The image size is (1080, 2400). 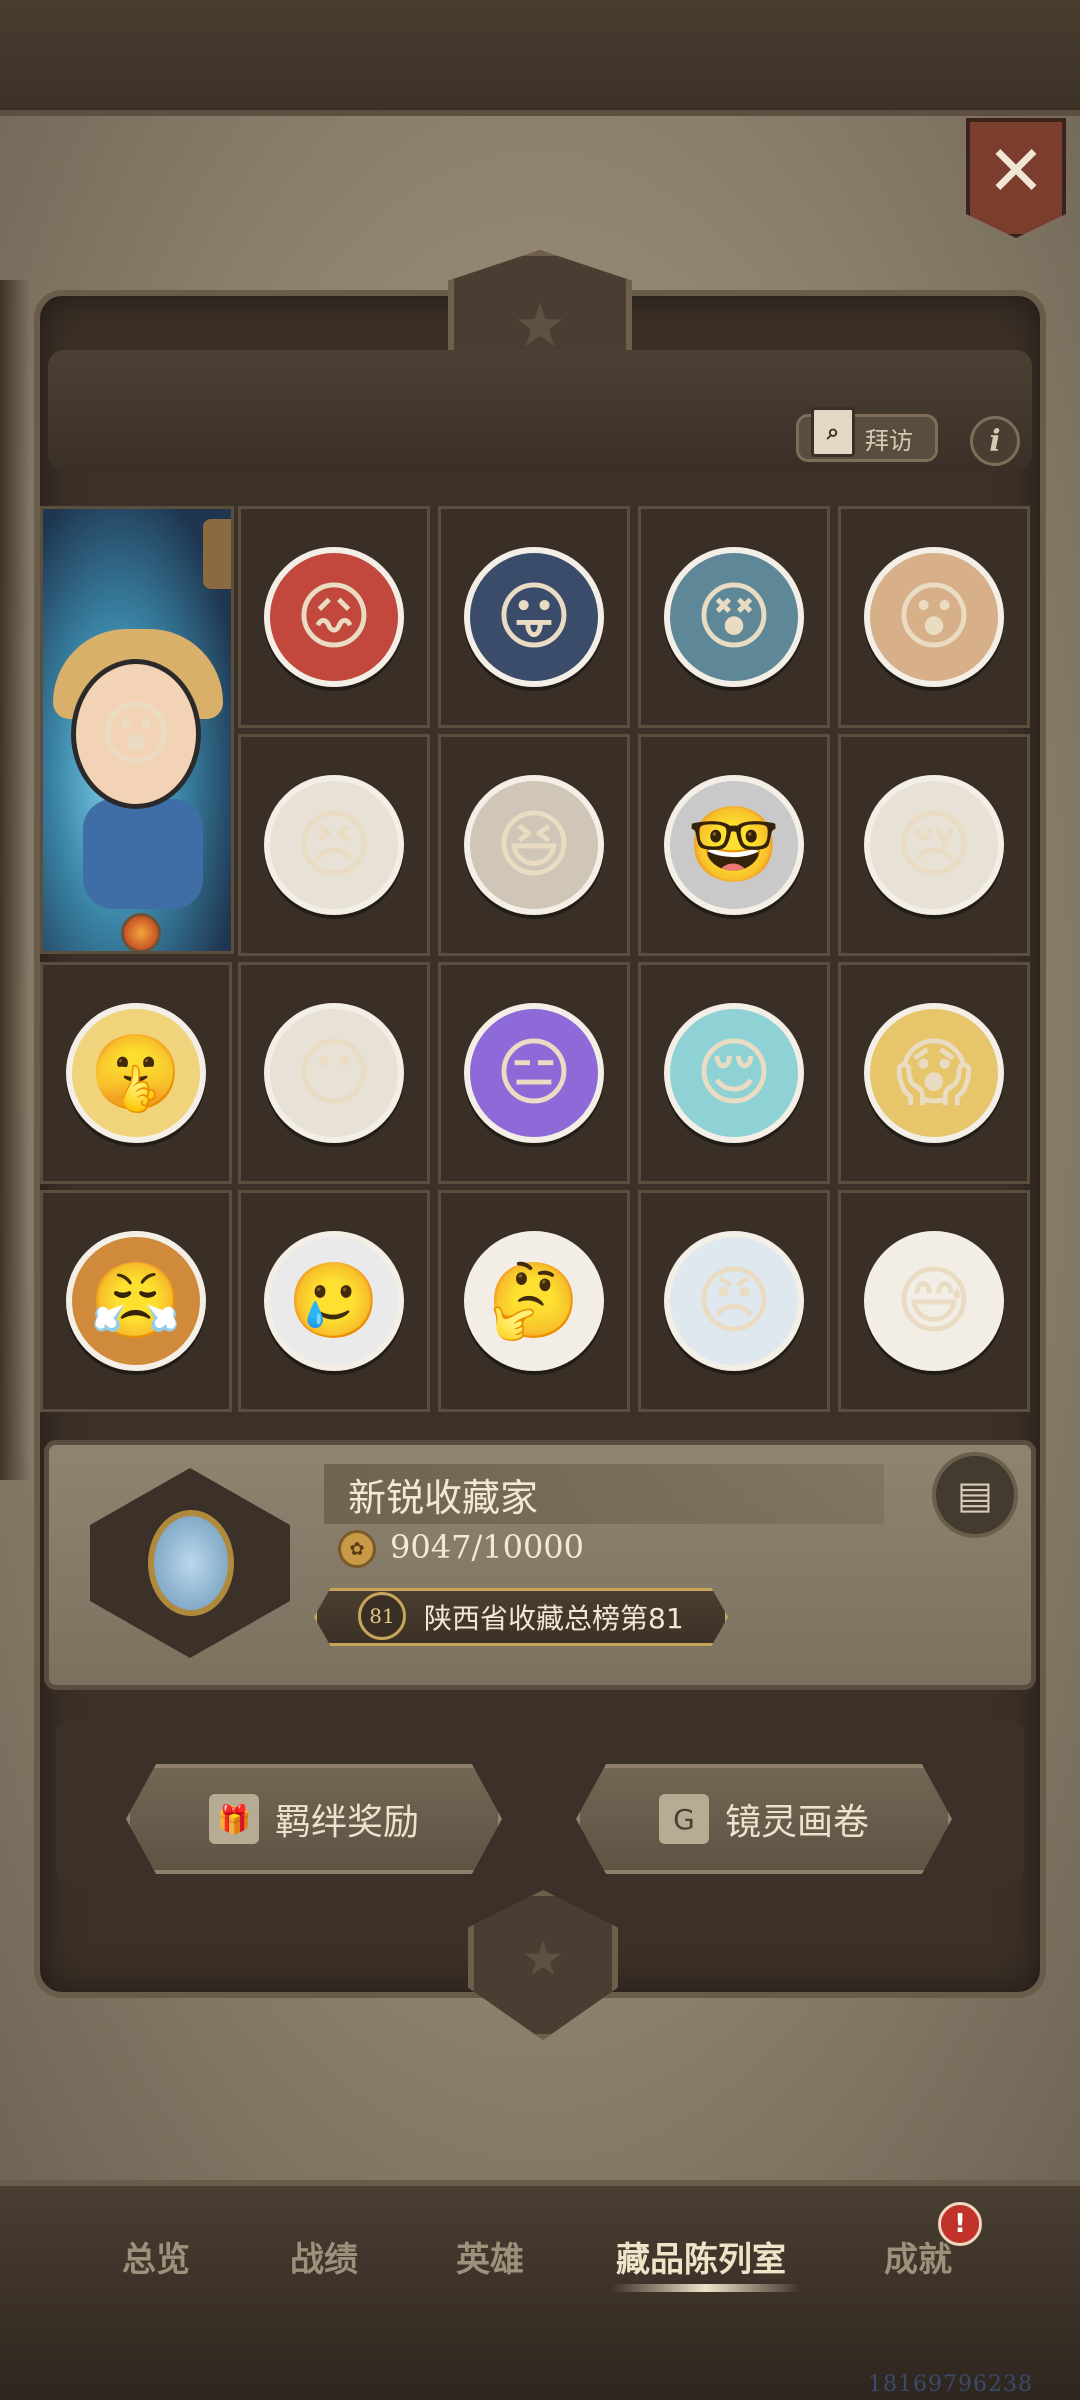 I want to click on emote-sticker-icon: 🤓, so click(x=734, y=845).